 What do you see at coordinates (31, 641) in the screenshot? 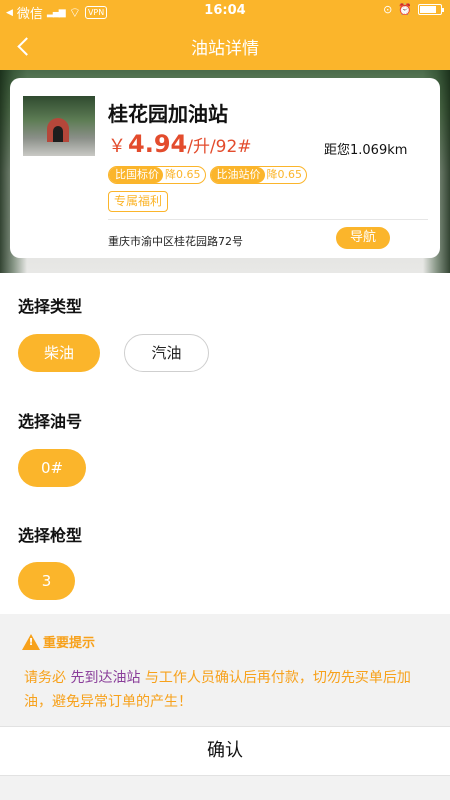
I see `warning-icon` at bounding box center [31, 641].